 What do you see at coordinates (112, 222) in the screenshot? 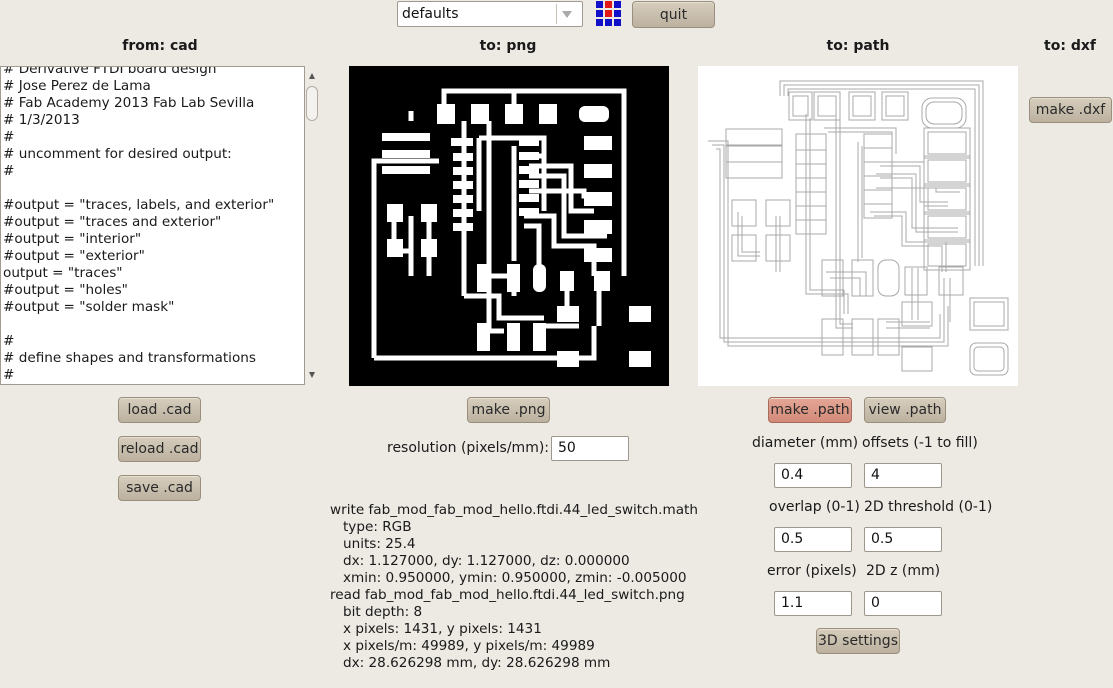
I see `cad-line: #output = "traces and exterior"` at bounding box center [112, 222].